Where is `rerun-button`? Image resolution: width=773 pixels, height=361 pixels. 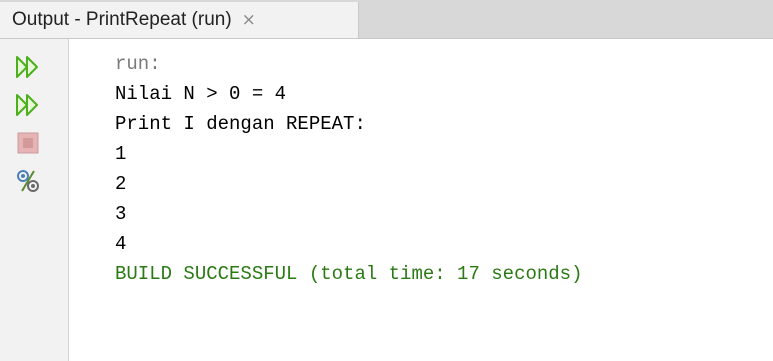 rerun-button is located at coordinates (28, 67).